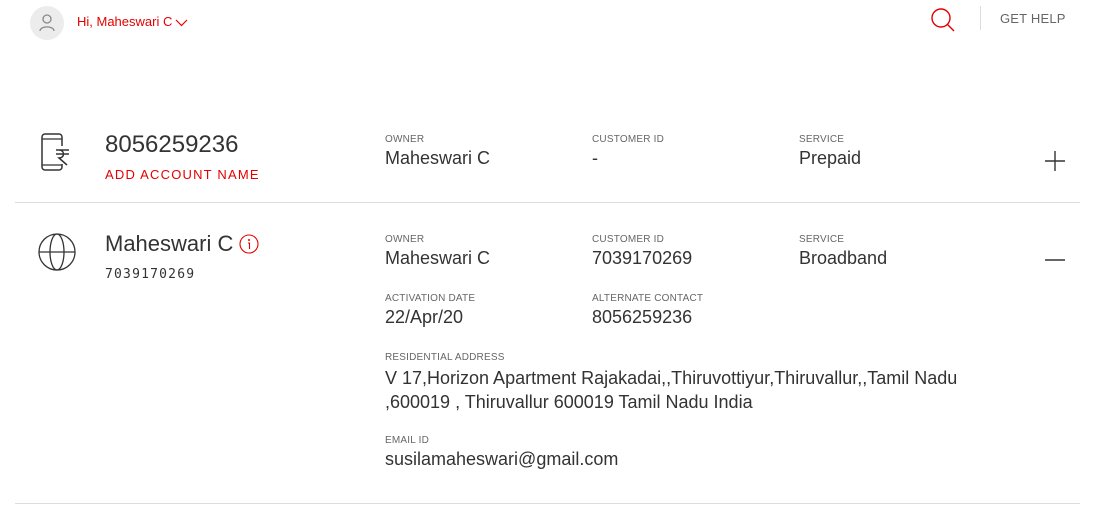 This screenshot has width=1094, height=506. Describe the element at coordinates (547, 30) in the screenshot. I see `top-header: Hi, Maheswari C GET HELP` at that location.